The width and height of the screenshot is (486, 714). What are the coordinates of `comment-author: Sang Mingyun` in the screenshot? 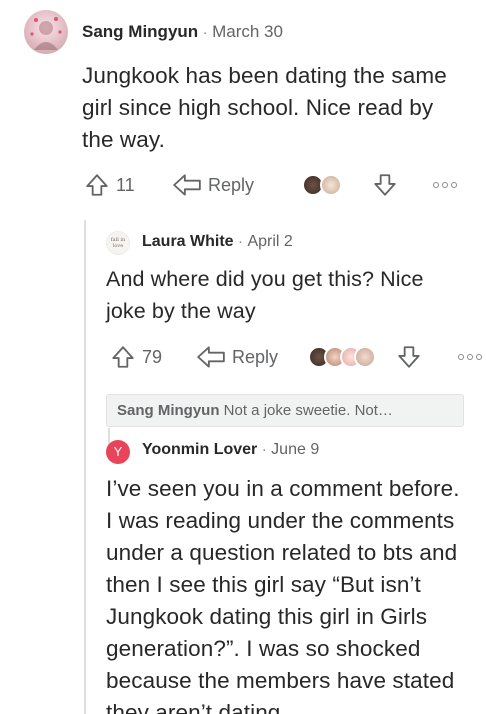 It's located at (140, 31).